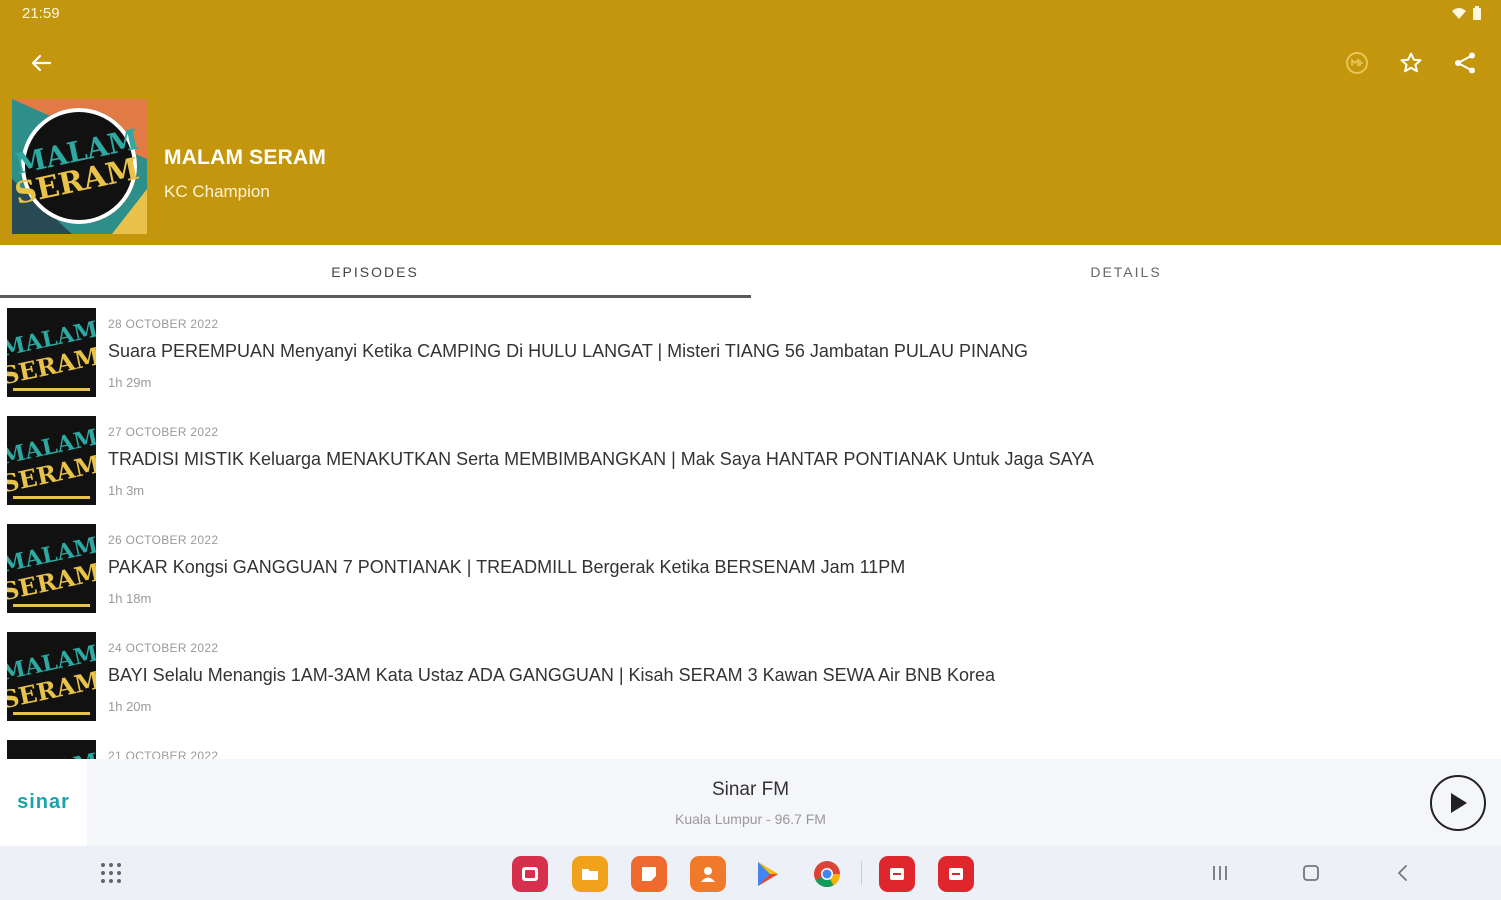 This screenshot has height=900, width=1501. What do you see at coordinates (217, 191) in the screenshot?
I see `podcast-author: KC Champion` at bounding box center [217, 191].